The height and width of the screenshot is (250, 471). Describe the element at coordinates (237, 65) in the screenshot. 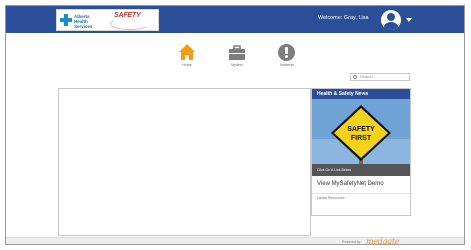

I see `nav-myitem-label: MyItem` at that location.